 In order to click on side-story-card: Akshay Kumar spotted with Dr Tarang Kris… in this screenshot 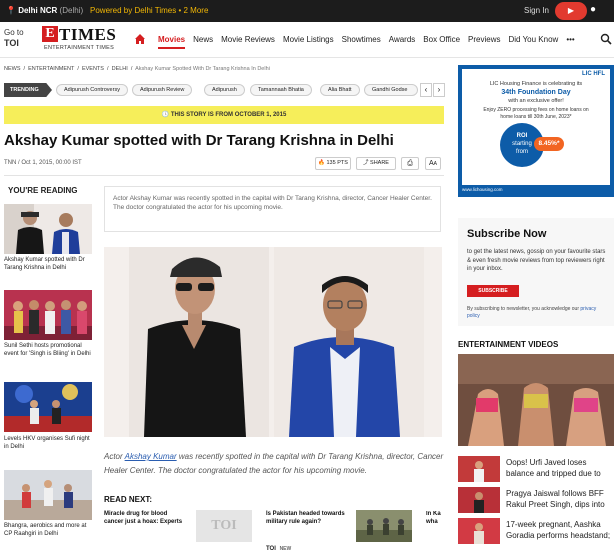, I will do `click(48, 240)`.